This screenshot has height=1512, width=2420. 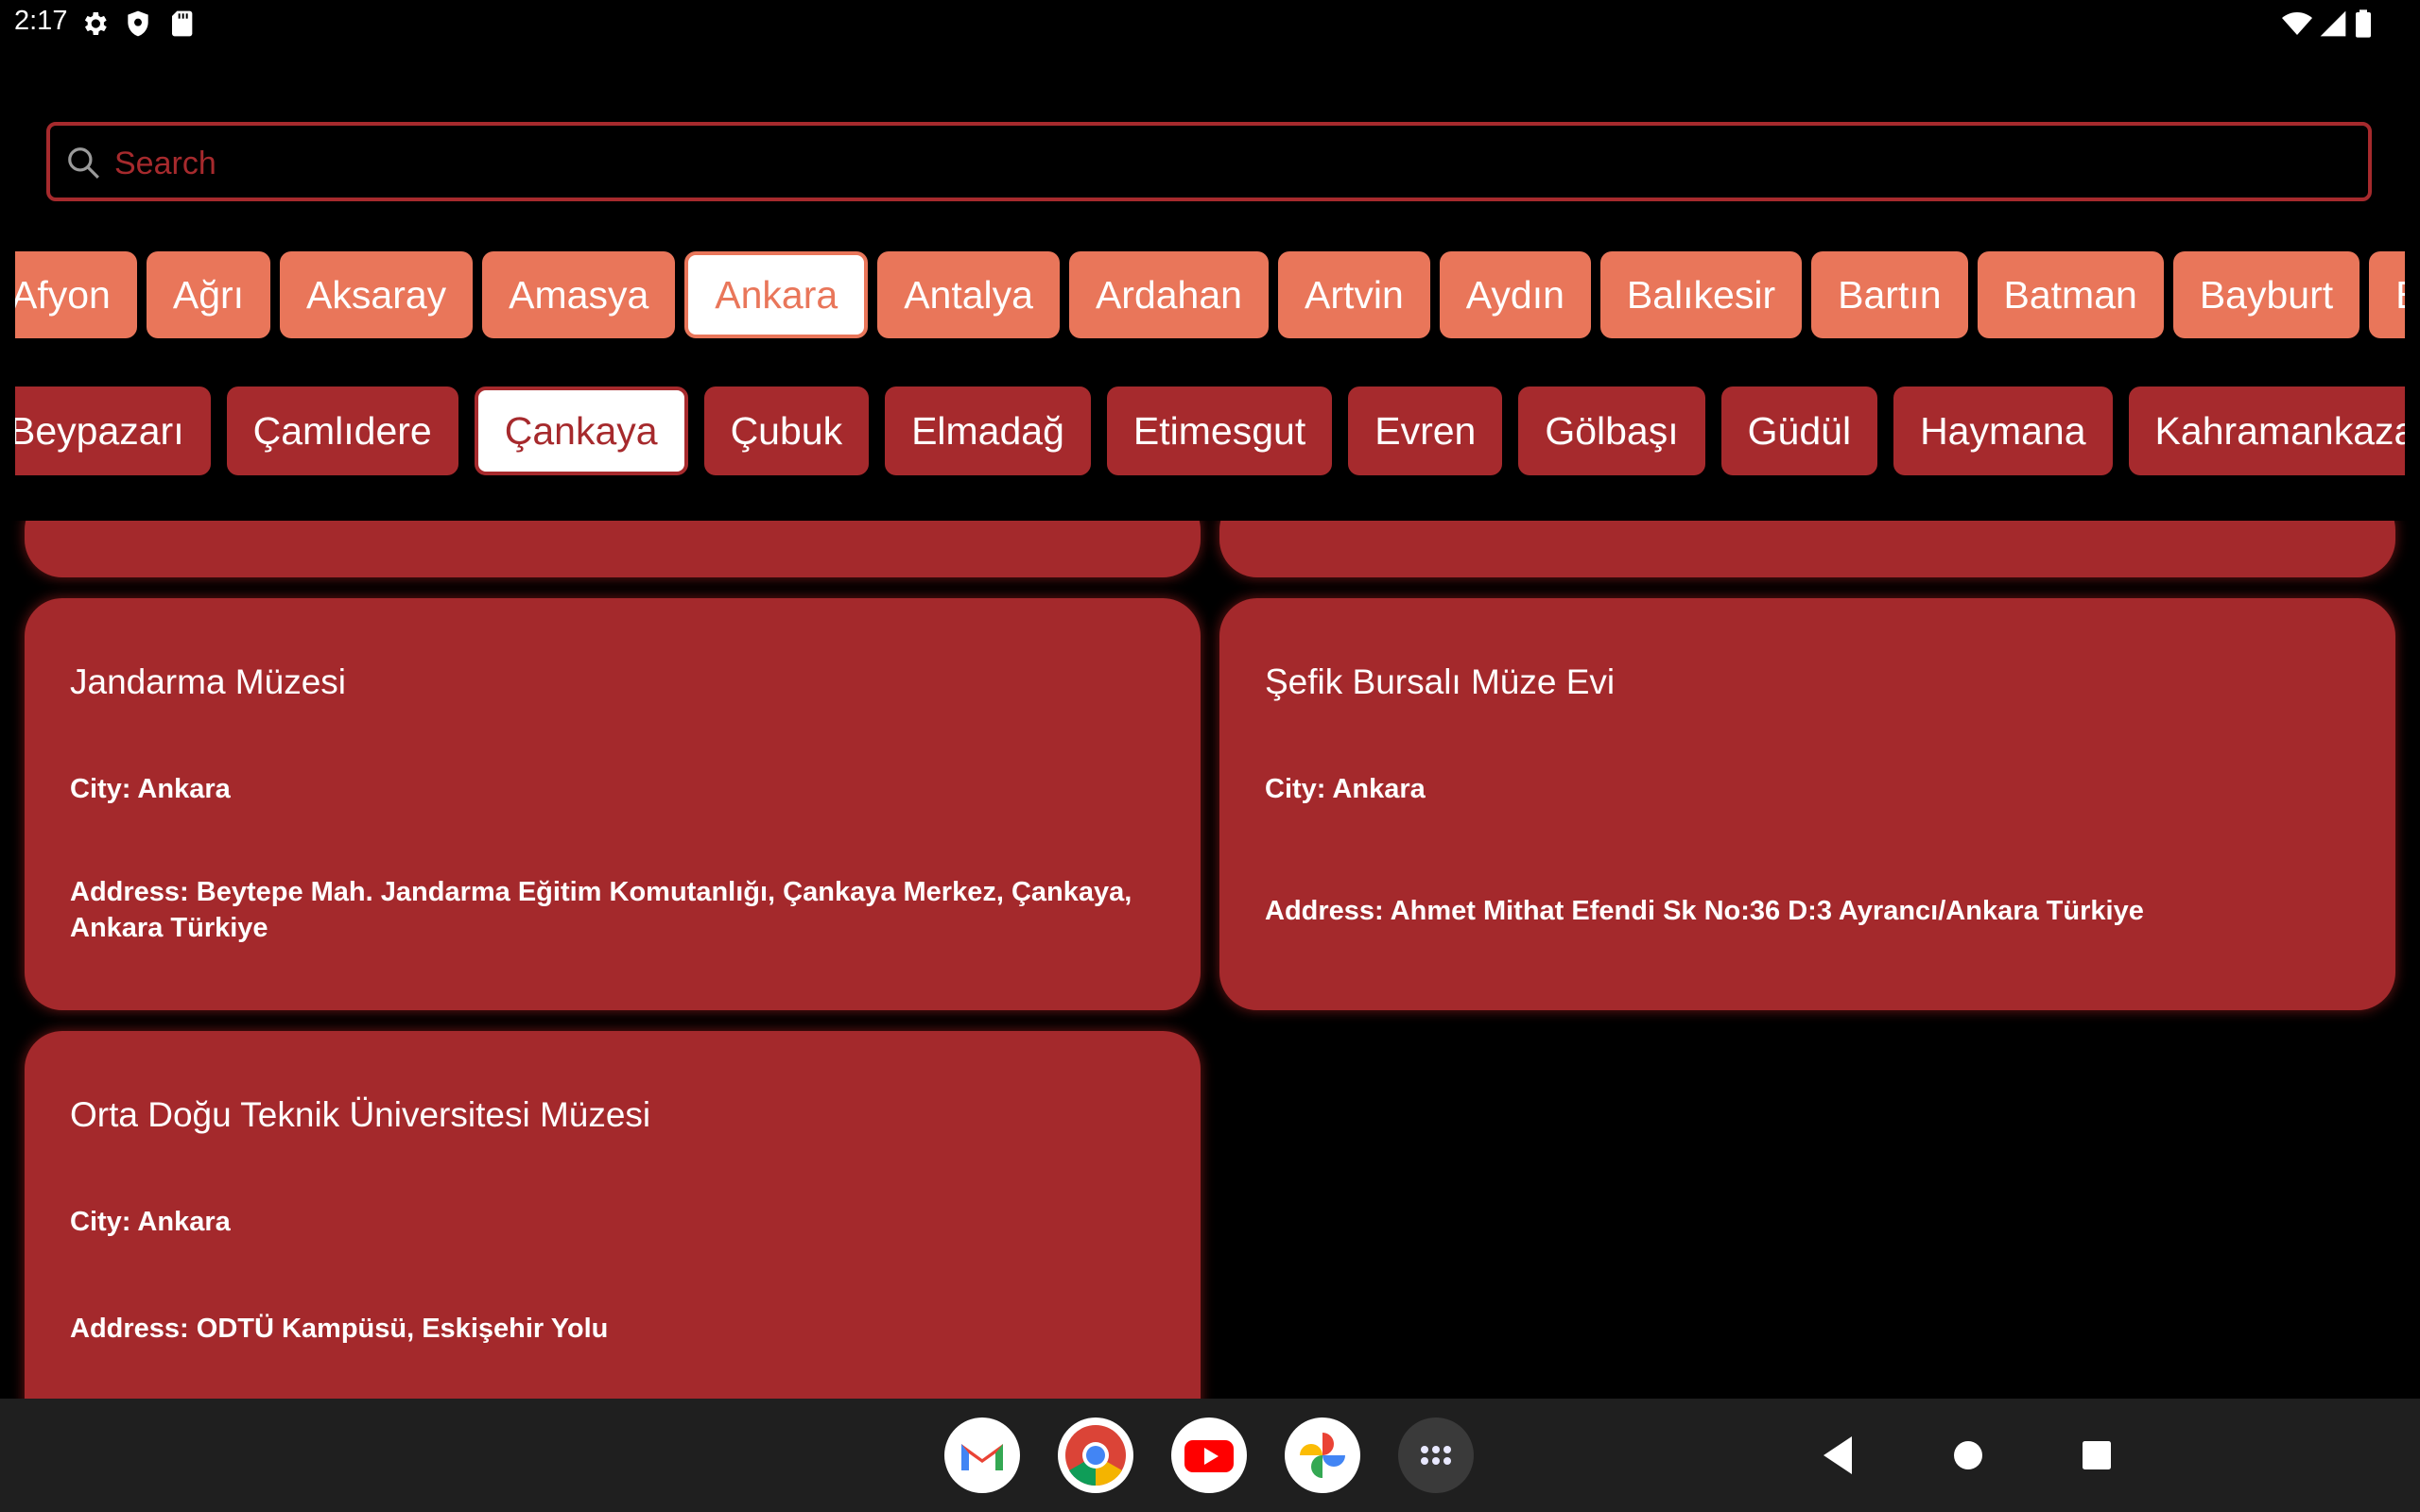 What do you see at coordinates (1701, 294) in the screenshot?
I see `city-chip: Balıkesir` at bounding box center [1701, 294].